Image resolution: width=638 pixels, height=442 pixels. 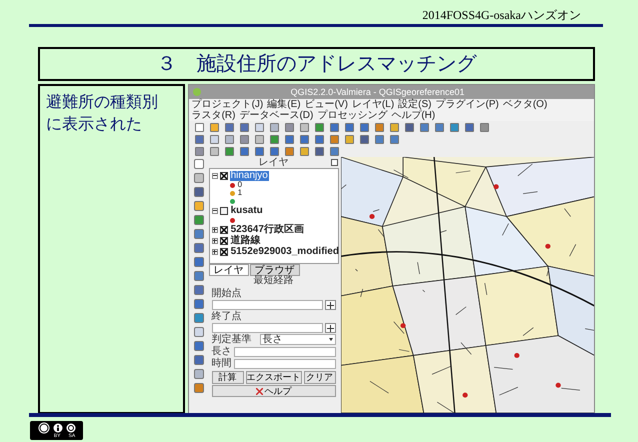 What do you see at coordinates (330, 339) in the screenshot?
I see `caret-icon` at bounding box center [330, 339].